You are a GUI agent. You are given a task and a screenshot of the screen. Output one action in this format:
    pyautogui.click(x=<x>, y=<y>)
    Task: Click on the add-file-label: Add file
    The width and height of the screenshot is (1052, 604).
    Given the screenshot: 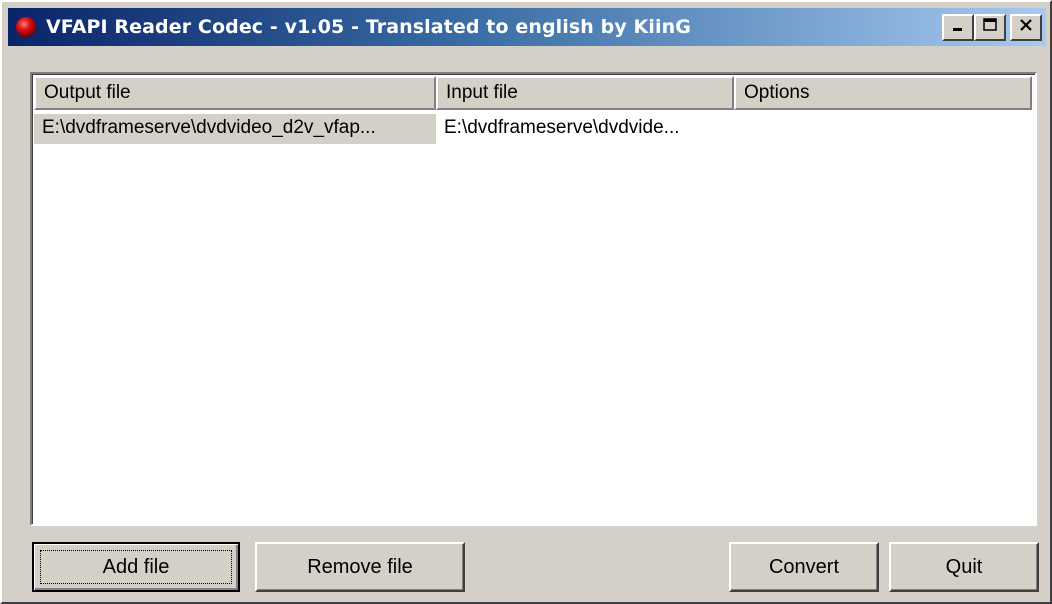 What is the action you would take?
    pyautogui.click(x=136, y=566)
    